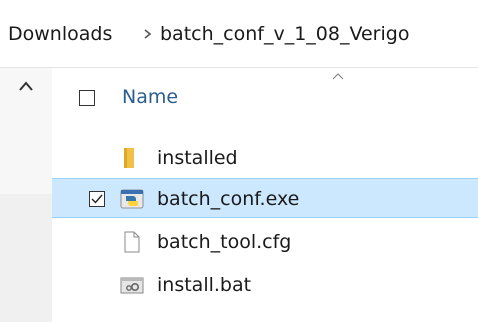 This screenshot has height=322, width=478. I want to click on file-name: install.bat, so click(204, 285).